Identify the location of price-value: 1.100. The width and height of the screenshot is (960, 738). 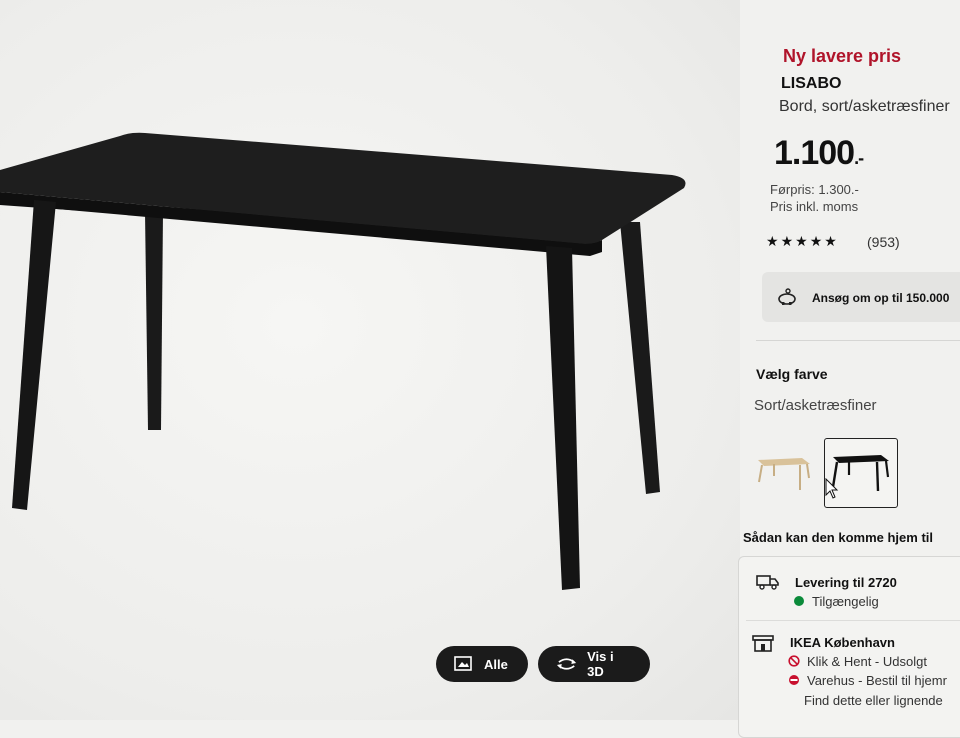
(814, 153).